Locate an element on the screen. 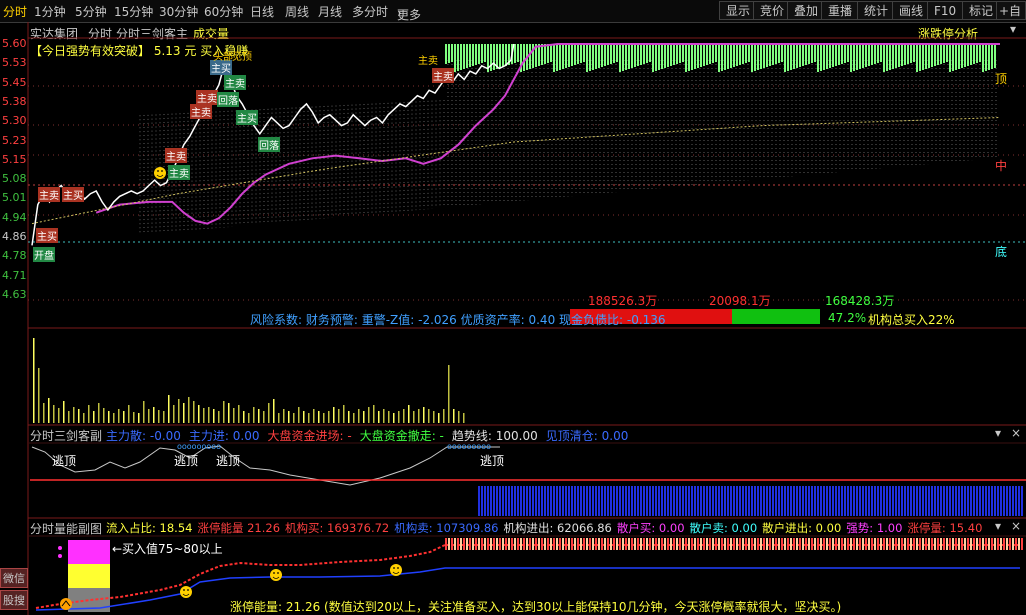  energy-band is located at coordinates (734, 544).